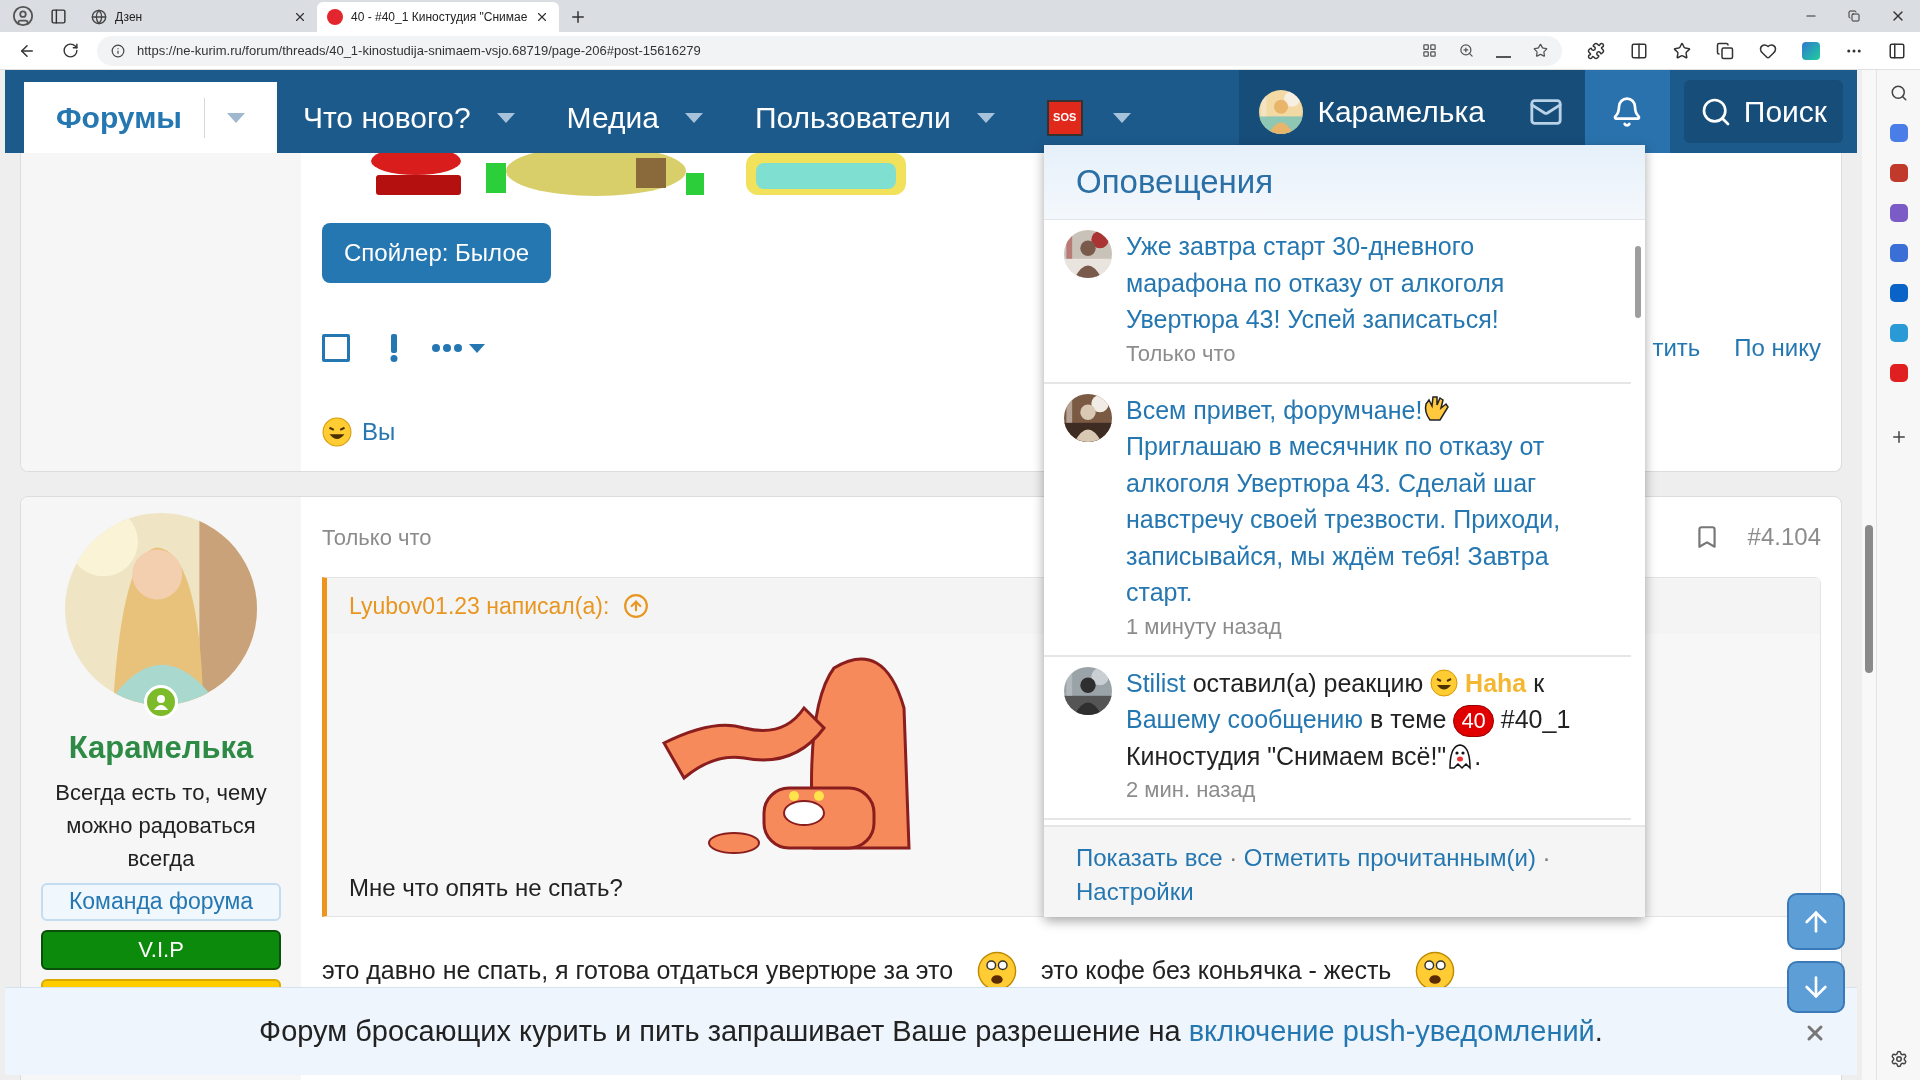 The width and height of the screenshot is (1920, 1080). Describe the element at coordinates (161, 825) in the screenshot. I see `user-status: Всегда есть то, чему можно радоваться всегда` at that location.